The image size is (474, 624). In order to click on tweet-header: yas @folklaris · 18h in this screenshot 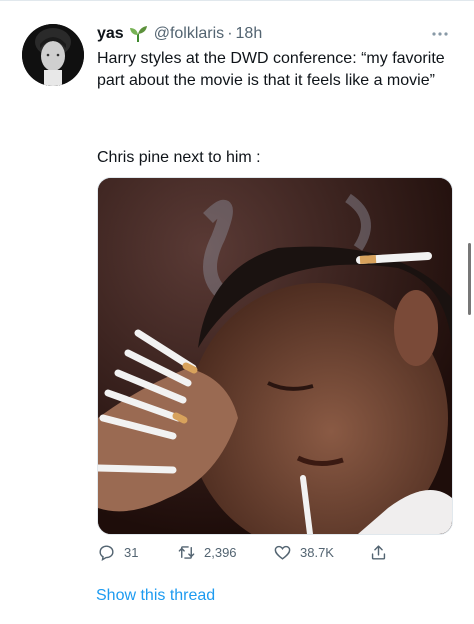, I will do `click(179, 34)`.